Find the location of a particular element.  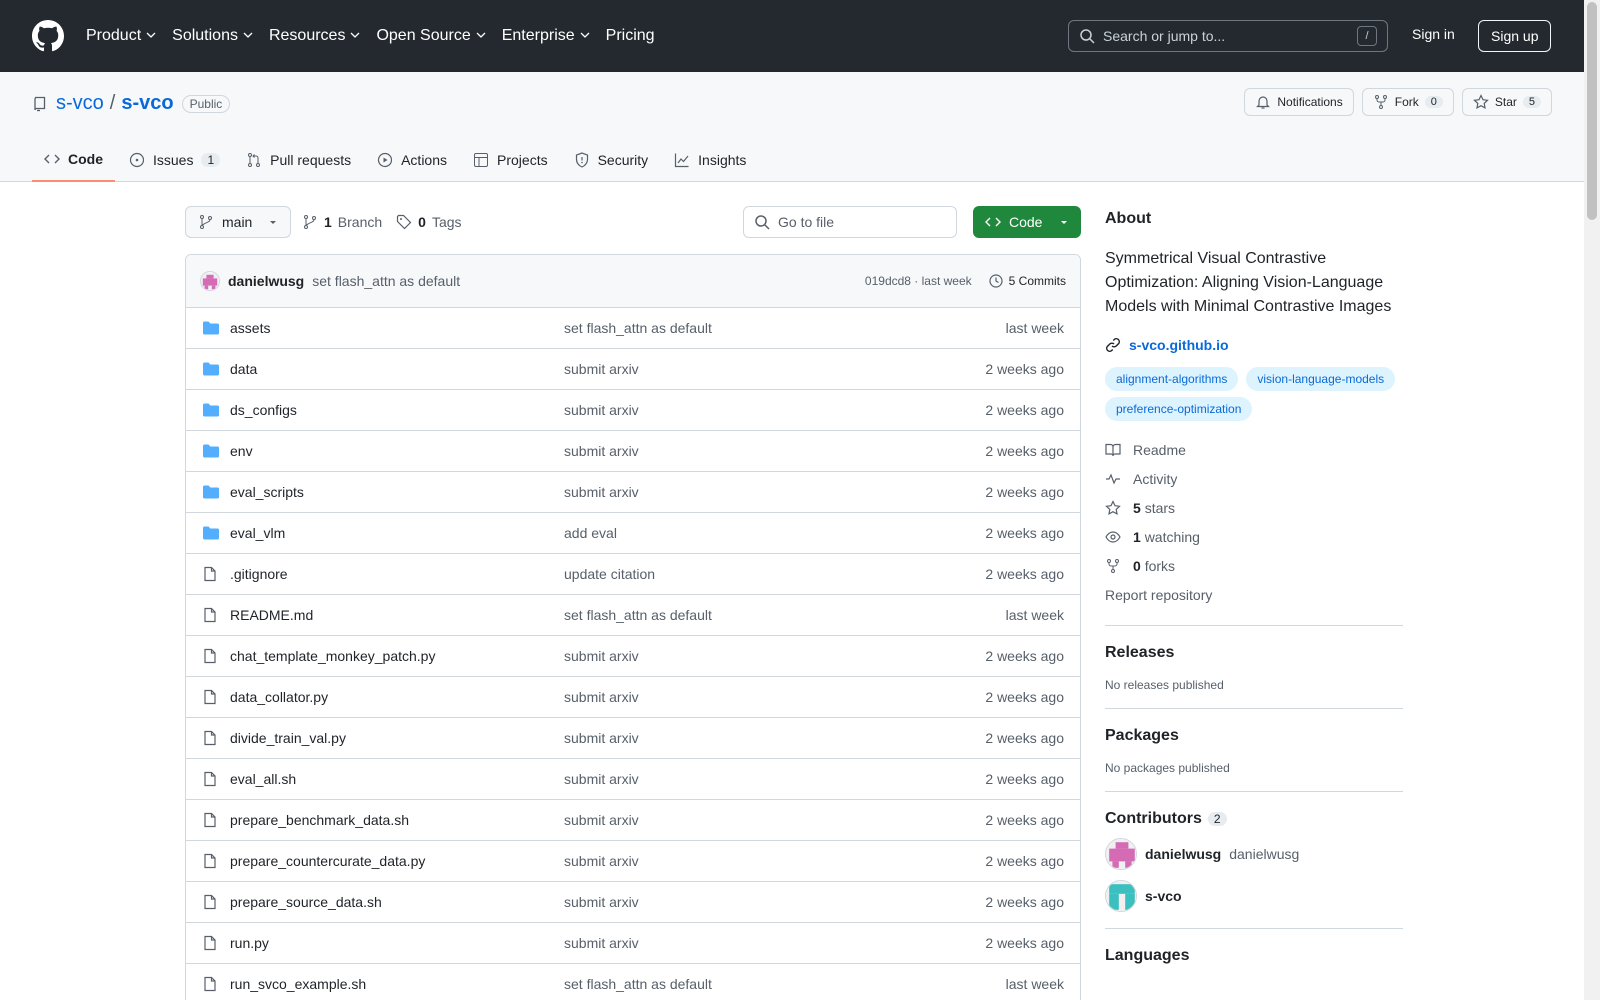

repo-name-link: s-vco is located at coordinates (147, 103).